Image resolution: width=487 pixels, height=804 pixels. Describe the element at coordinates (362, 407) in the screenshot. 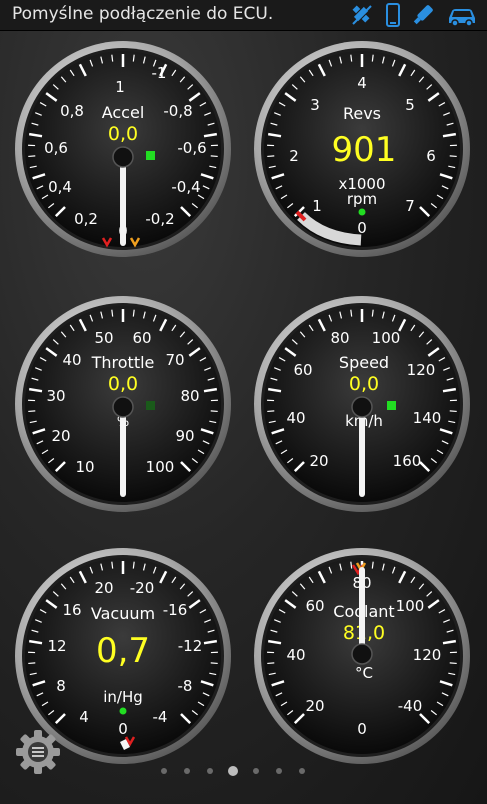

I see `speed-needle-hub` at that location.